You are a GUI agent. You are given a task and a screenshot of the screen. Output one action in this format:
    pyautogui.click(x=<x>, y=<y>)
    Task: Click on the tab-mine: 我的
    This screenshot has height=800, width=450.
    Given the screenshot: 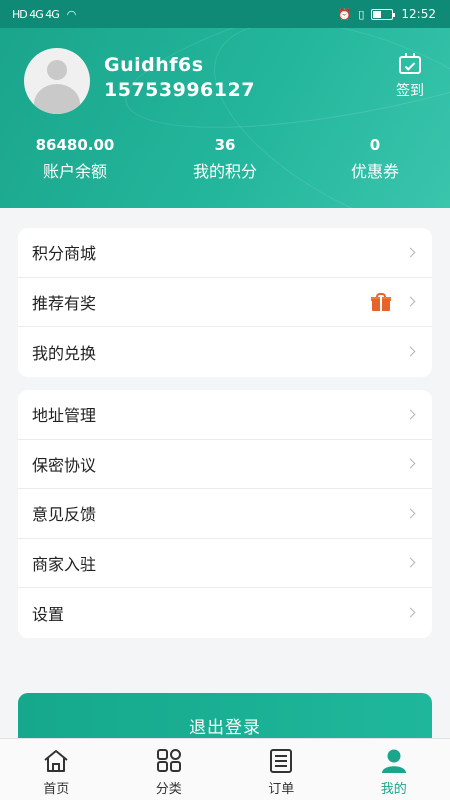 What is the action you would take?
    pyautogui.click(x=394, y=769)
    